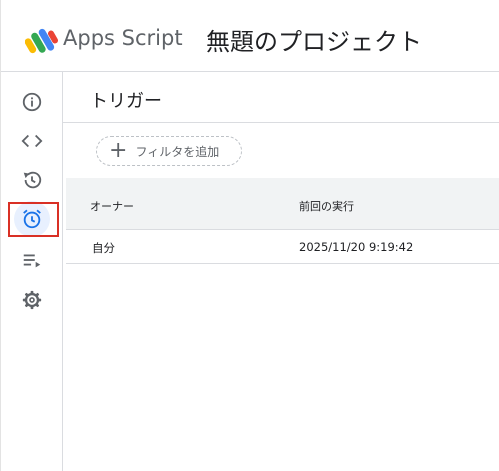  What do you see at coordinates (177, 151) in the screenshot?
I see `add-filter-label: フィルタを追加` at bounding box center [177, 151].